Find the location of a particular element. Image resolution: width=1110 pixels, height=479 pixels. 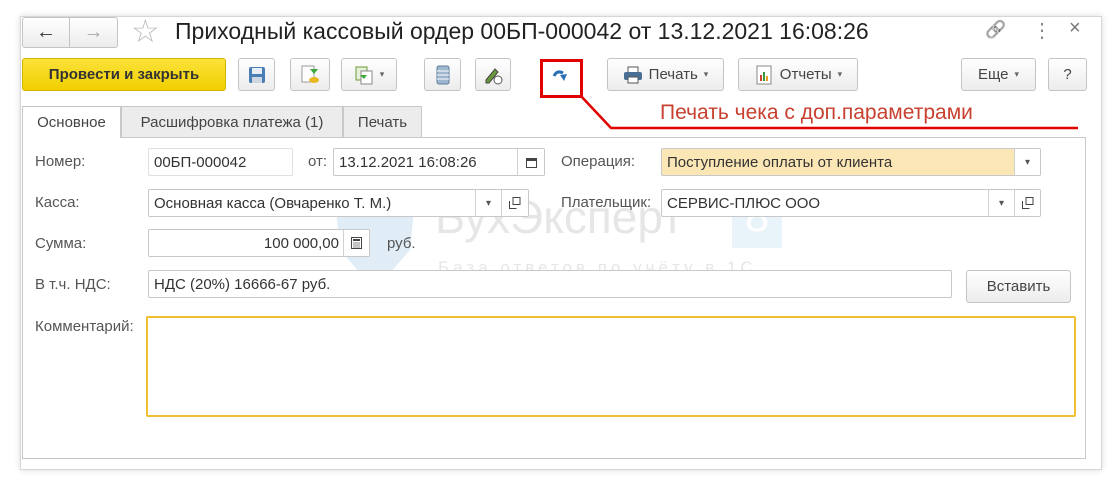

date-field: 13.12.2021 16:08:26 is located at coordinates (439, 162).